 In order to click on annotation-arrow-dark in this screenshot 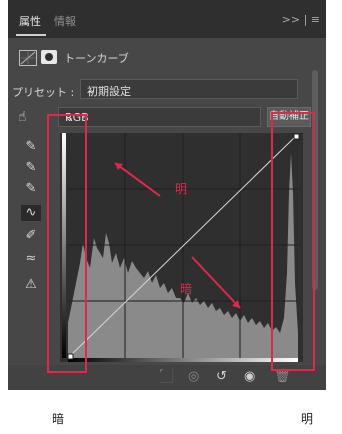, I will do `click(216, 282)`.